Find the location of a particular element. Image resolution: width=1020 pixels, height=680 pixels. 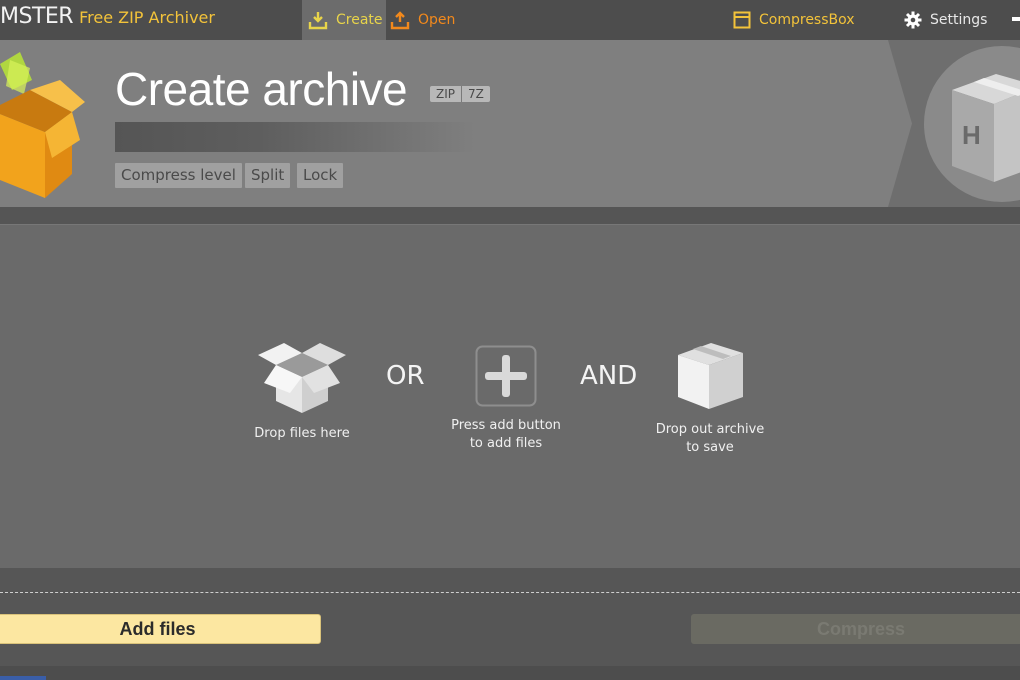

create-tab: Create is located at coordinates (344, 20).